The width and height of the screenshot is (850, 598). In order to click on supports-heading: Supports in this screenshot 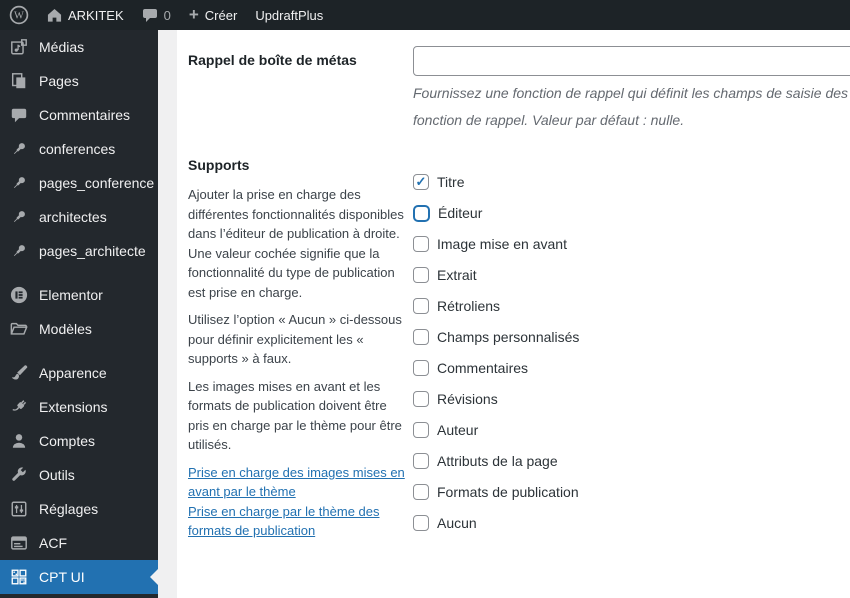, I will do `click(219, 165)`.